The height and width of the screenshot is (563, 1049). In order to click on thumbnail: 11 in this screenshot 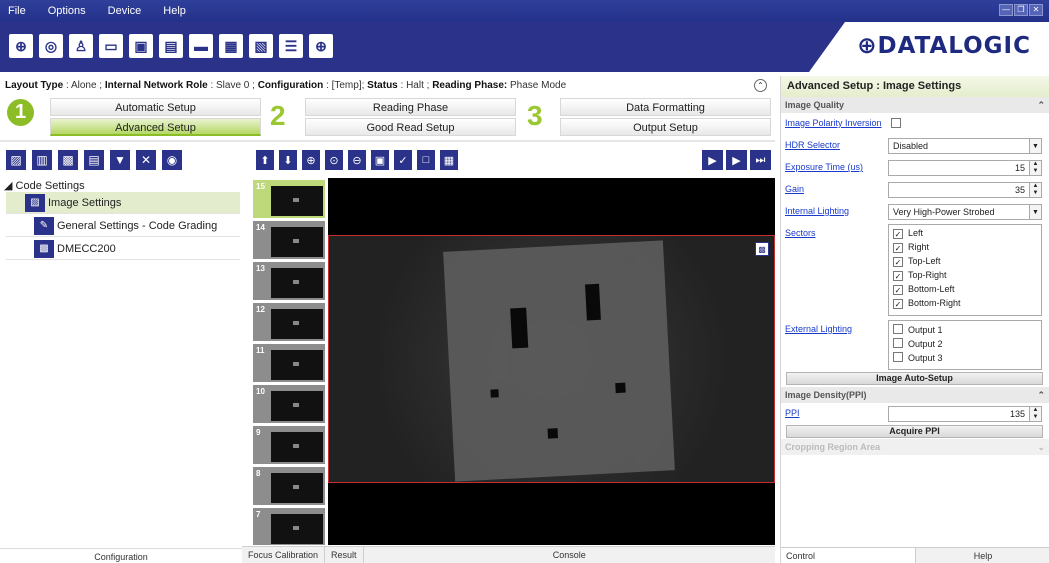, I will do `click(289, 363)`.